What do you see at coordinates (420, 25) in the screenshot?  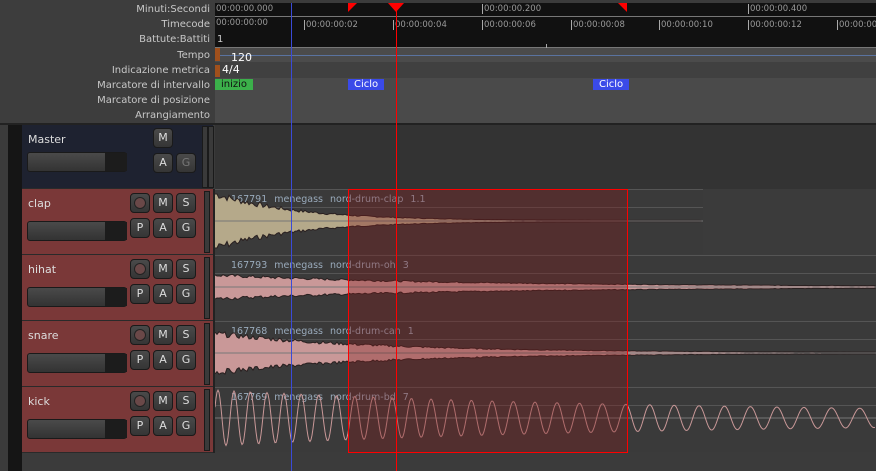 I see `timecode-tick: 00:00:00:04` at bounding box center [420, 25].